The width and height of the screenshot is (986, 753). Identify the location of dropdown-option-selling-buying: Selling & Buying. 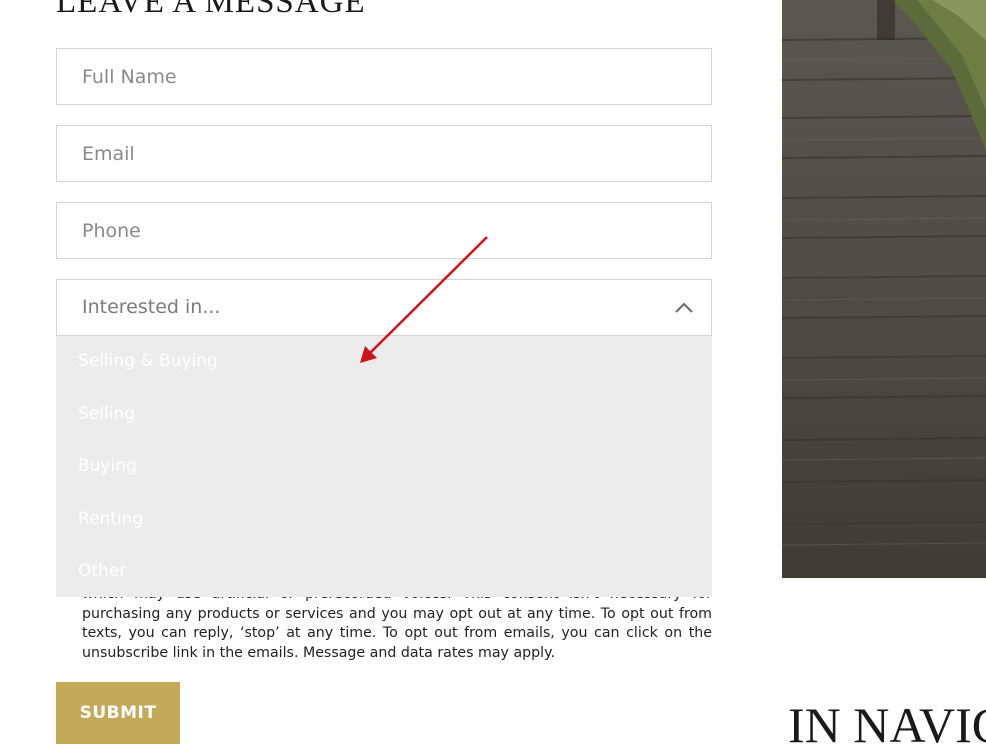
(148, 361).